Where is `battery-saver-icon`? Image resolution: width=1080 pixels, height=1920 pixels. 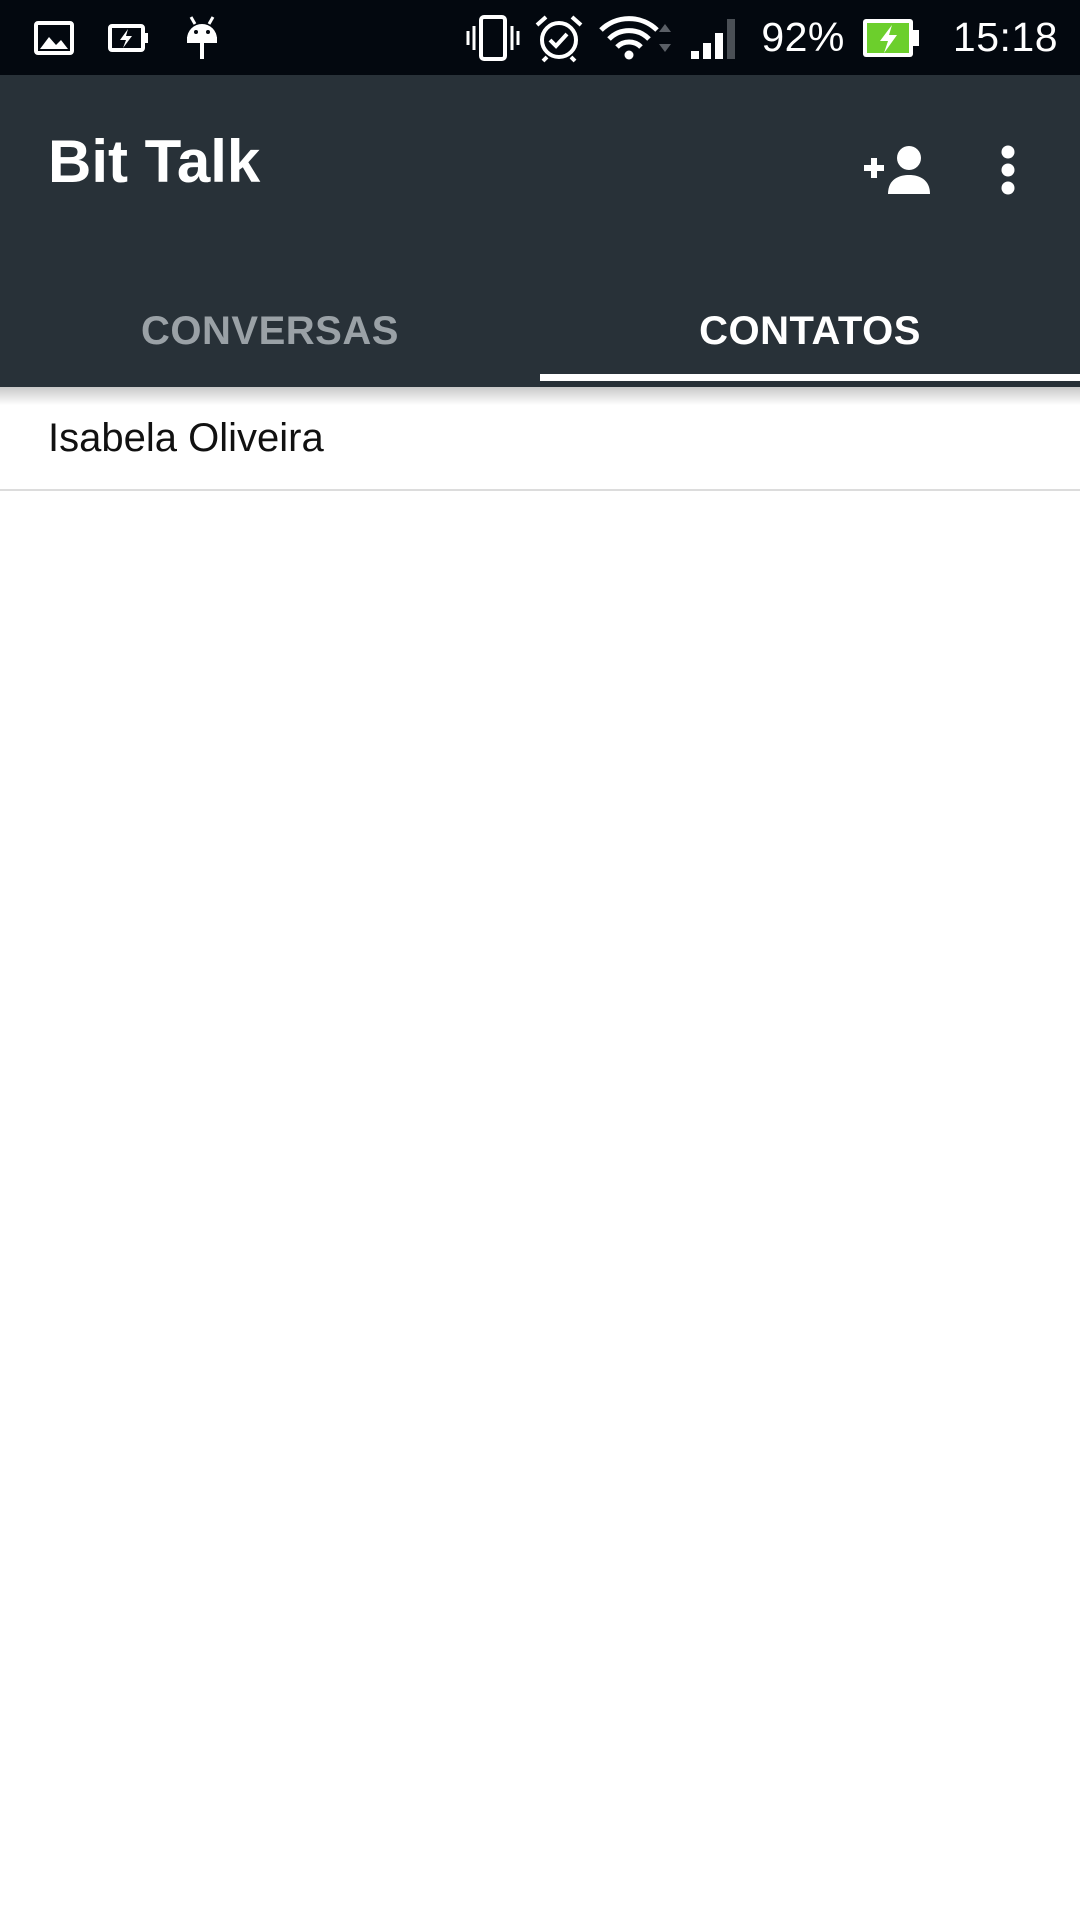 battery-saver-icon is located at coordinates (129, 38).